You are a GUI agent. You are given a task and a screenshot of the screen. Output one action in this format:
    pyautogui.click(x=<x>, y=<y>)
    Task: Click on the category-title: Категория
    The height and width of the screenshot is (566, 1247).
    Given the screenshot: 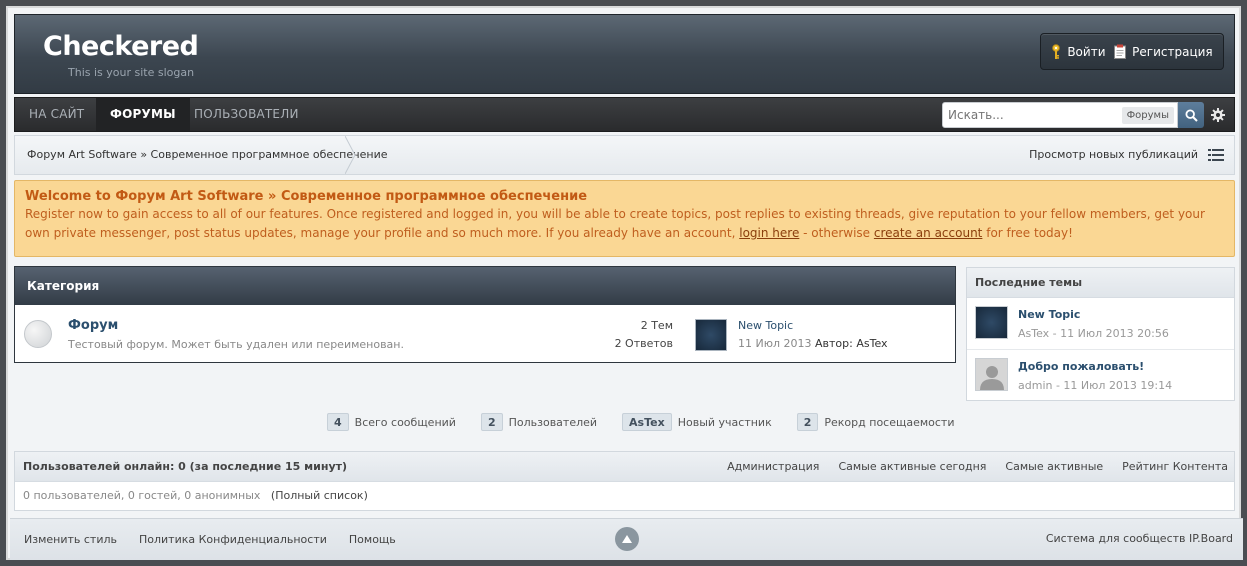 What is the action you would take?
    pyautogui.click(x=485, y=286)
    